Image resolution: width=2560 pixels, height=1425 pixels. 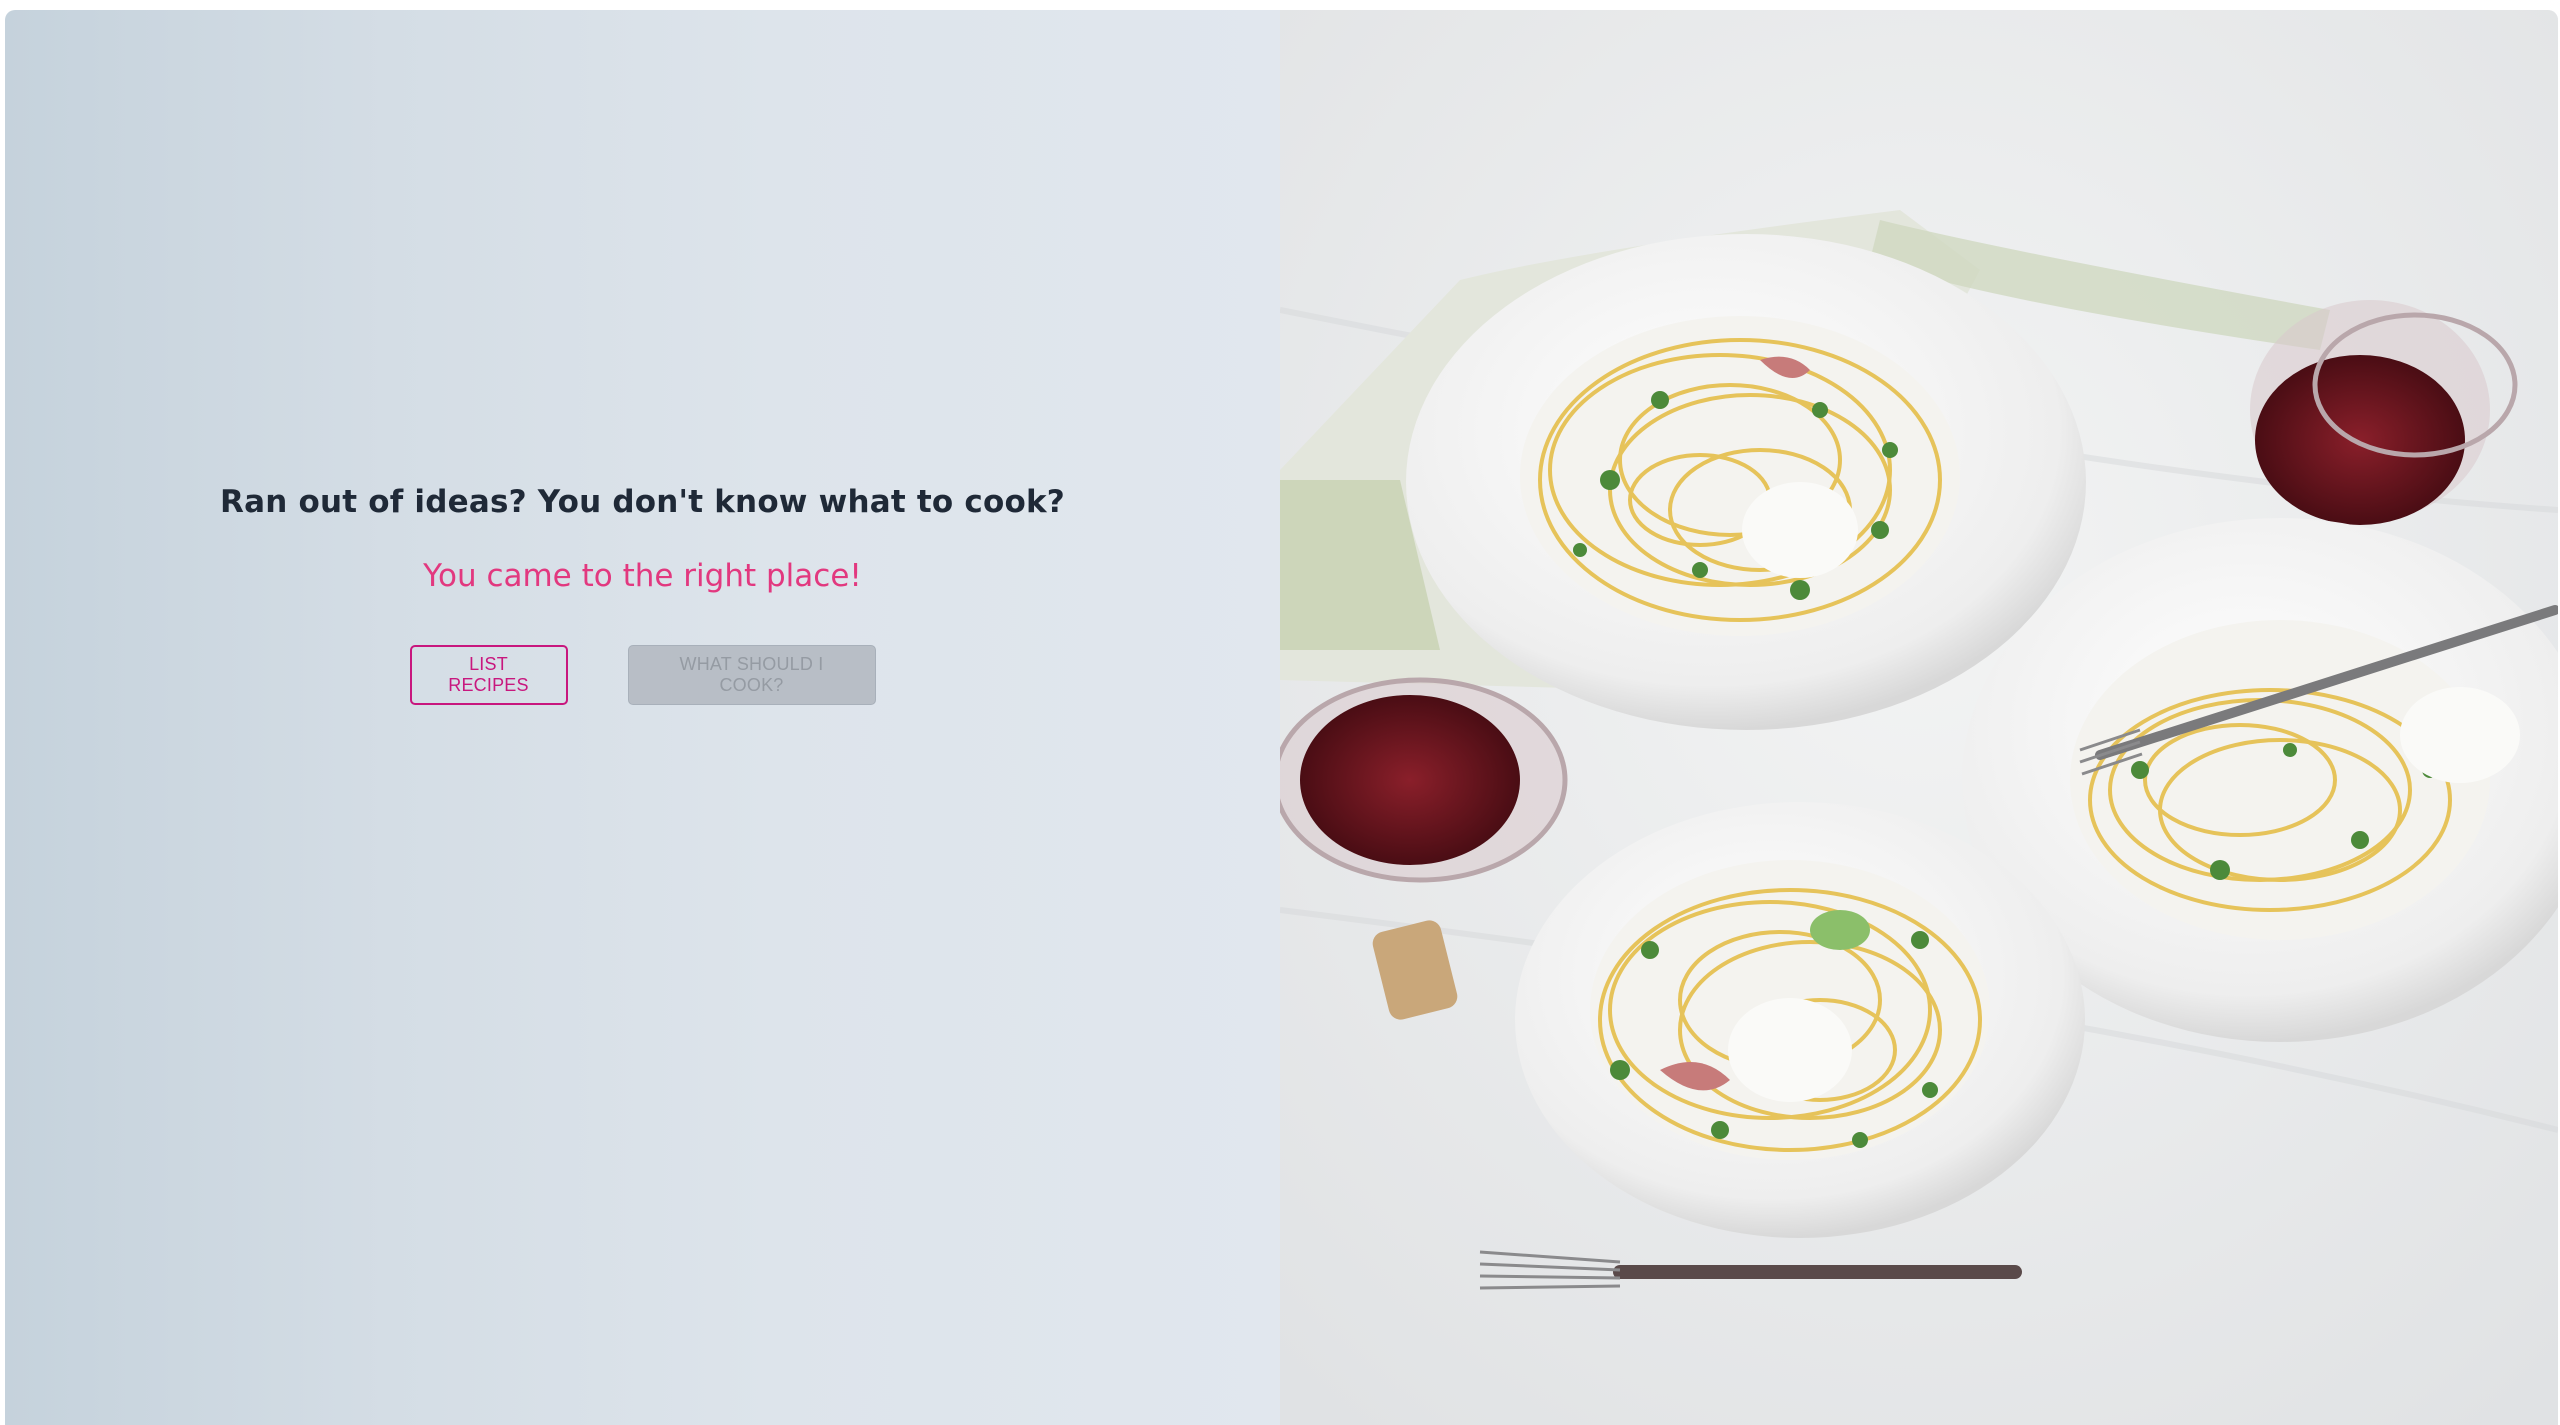 I want to click on plate-right-well, so click(x=2280, y=780).